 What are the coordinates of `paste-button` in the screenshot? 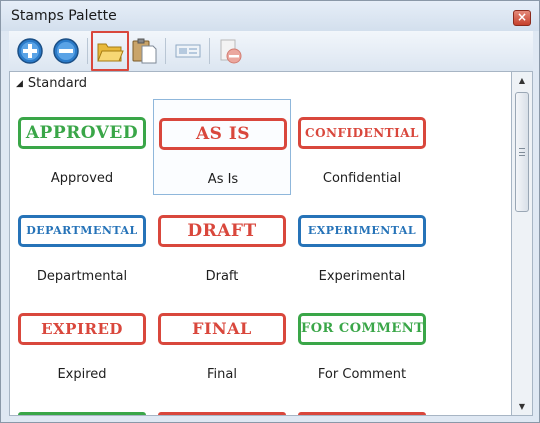 It's located at (144, 51).